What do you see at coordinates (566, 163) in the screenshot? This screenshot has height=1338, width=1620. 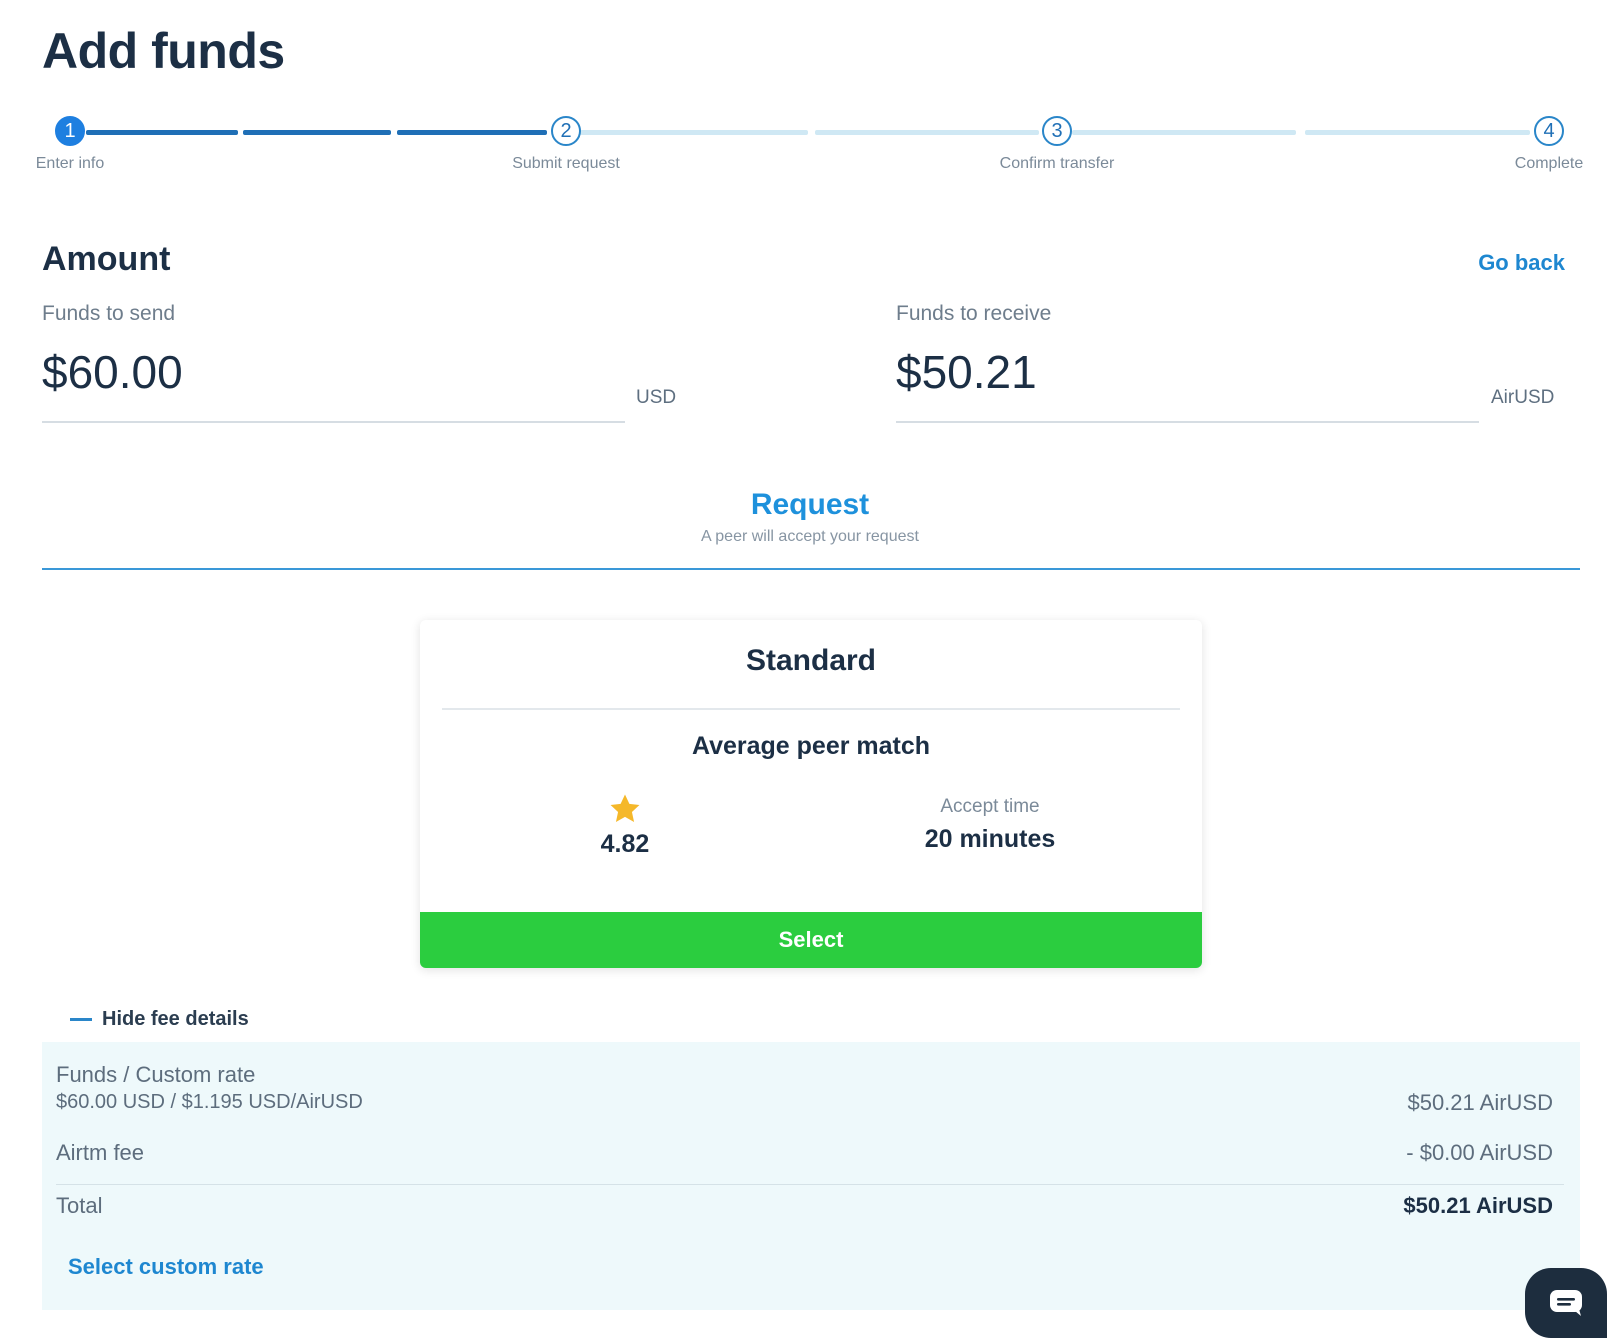 I see `step-2-label: Submit request` at bounding box center [566, 163].